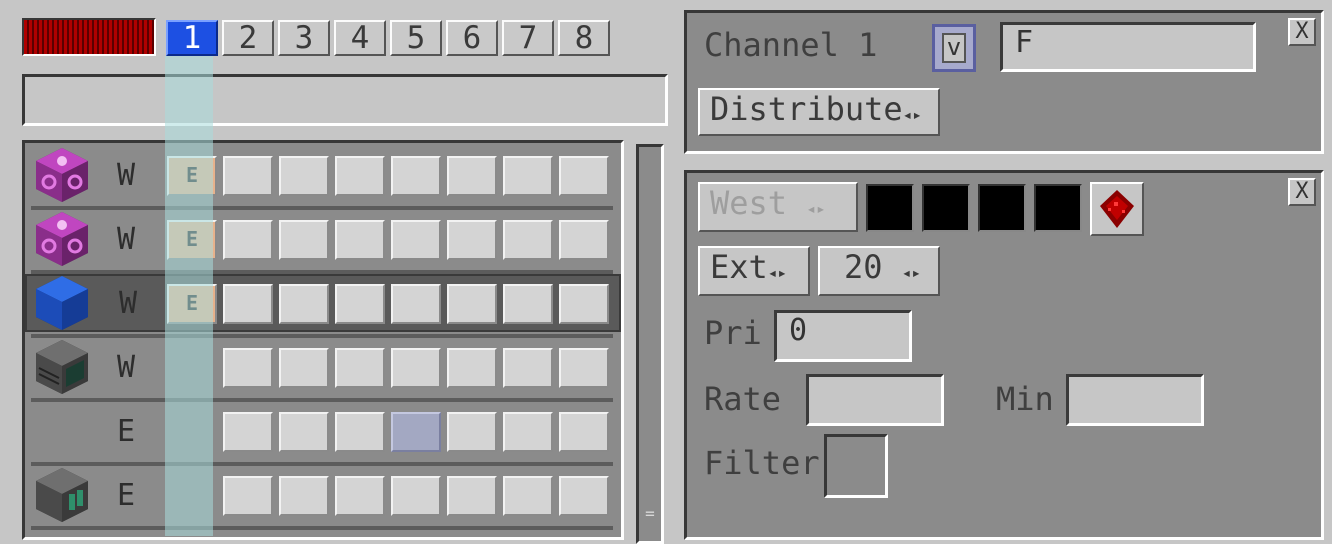 The height and width of the screenshot is (544, 1332). Describe the element at coordinates (650, 522) in the screenshot. I see `scroll-thumb: =` at that location.